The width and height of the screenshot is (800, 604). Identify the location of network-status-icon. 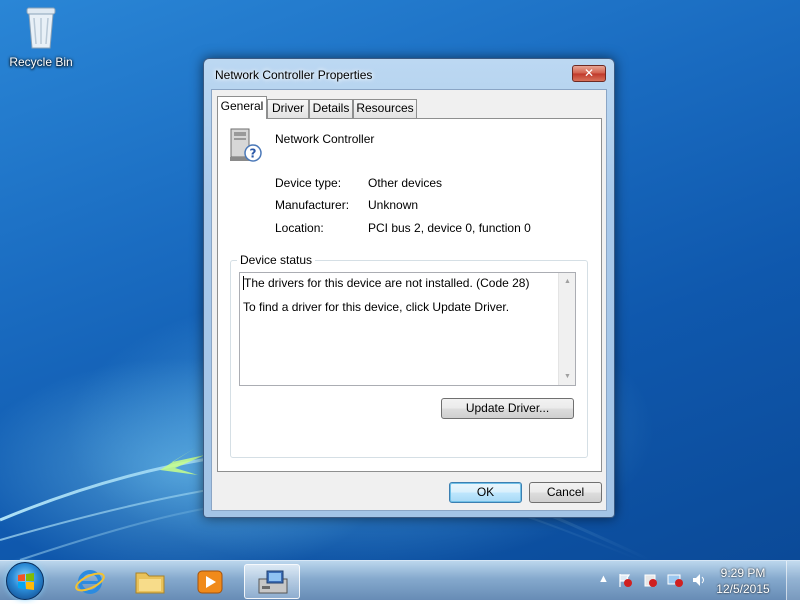
(675, 580).